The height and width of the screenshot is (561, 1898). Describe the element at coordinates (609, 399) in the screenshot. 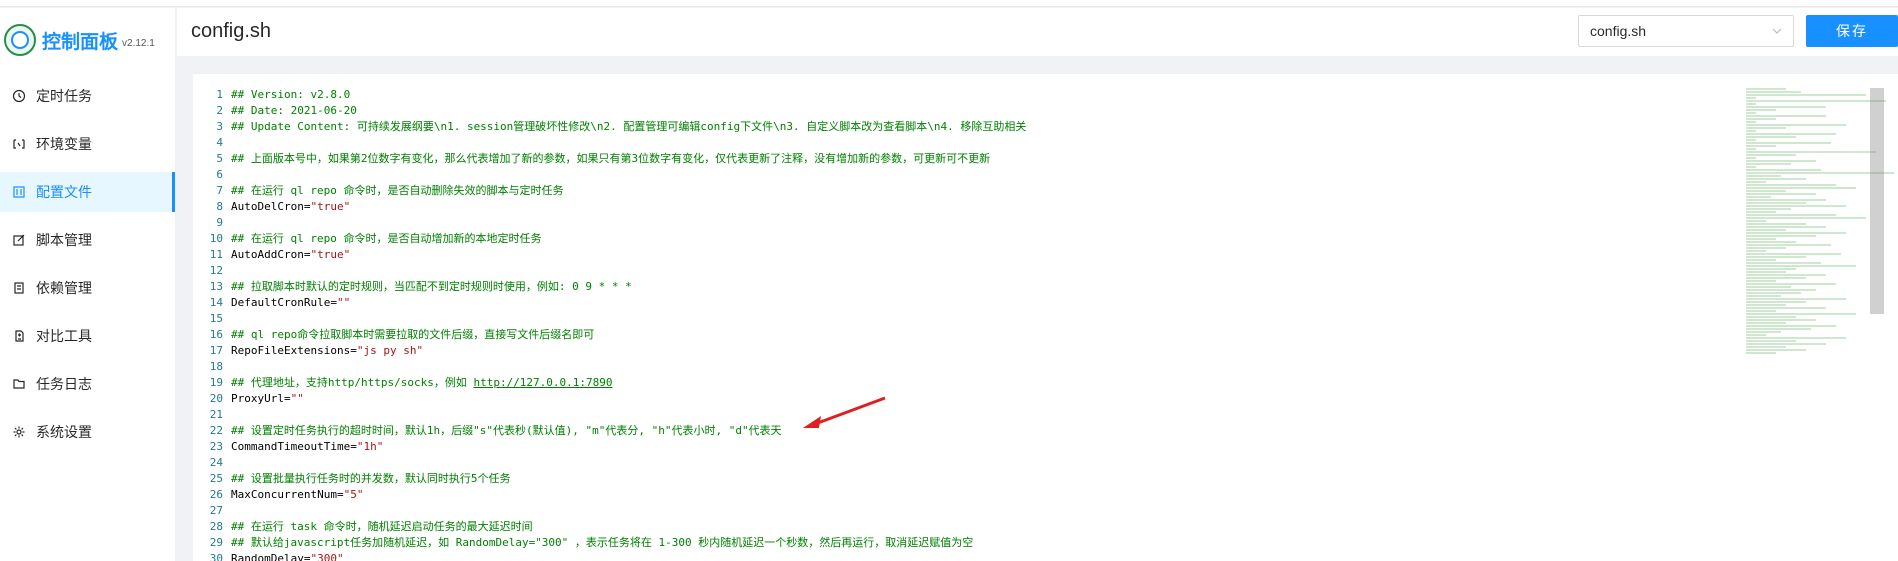

I see `code-line: 20 ProxyUrl= ""` at that location.